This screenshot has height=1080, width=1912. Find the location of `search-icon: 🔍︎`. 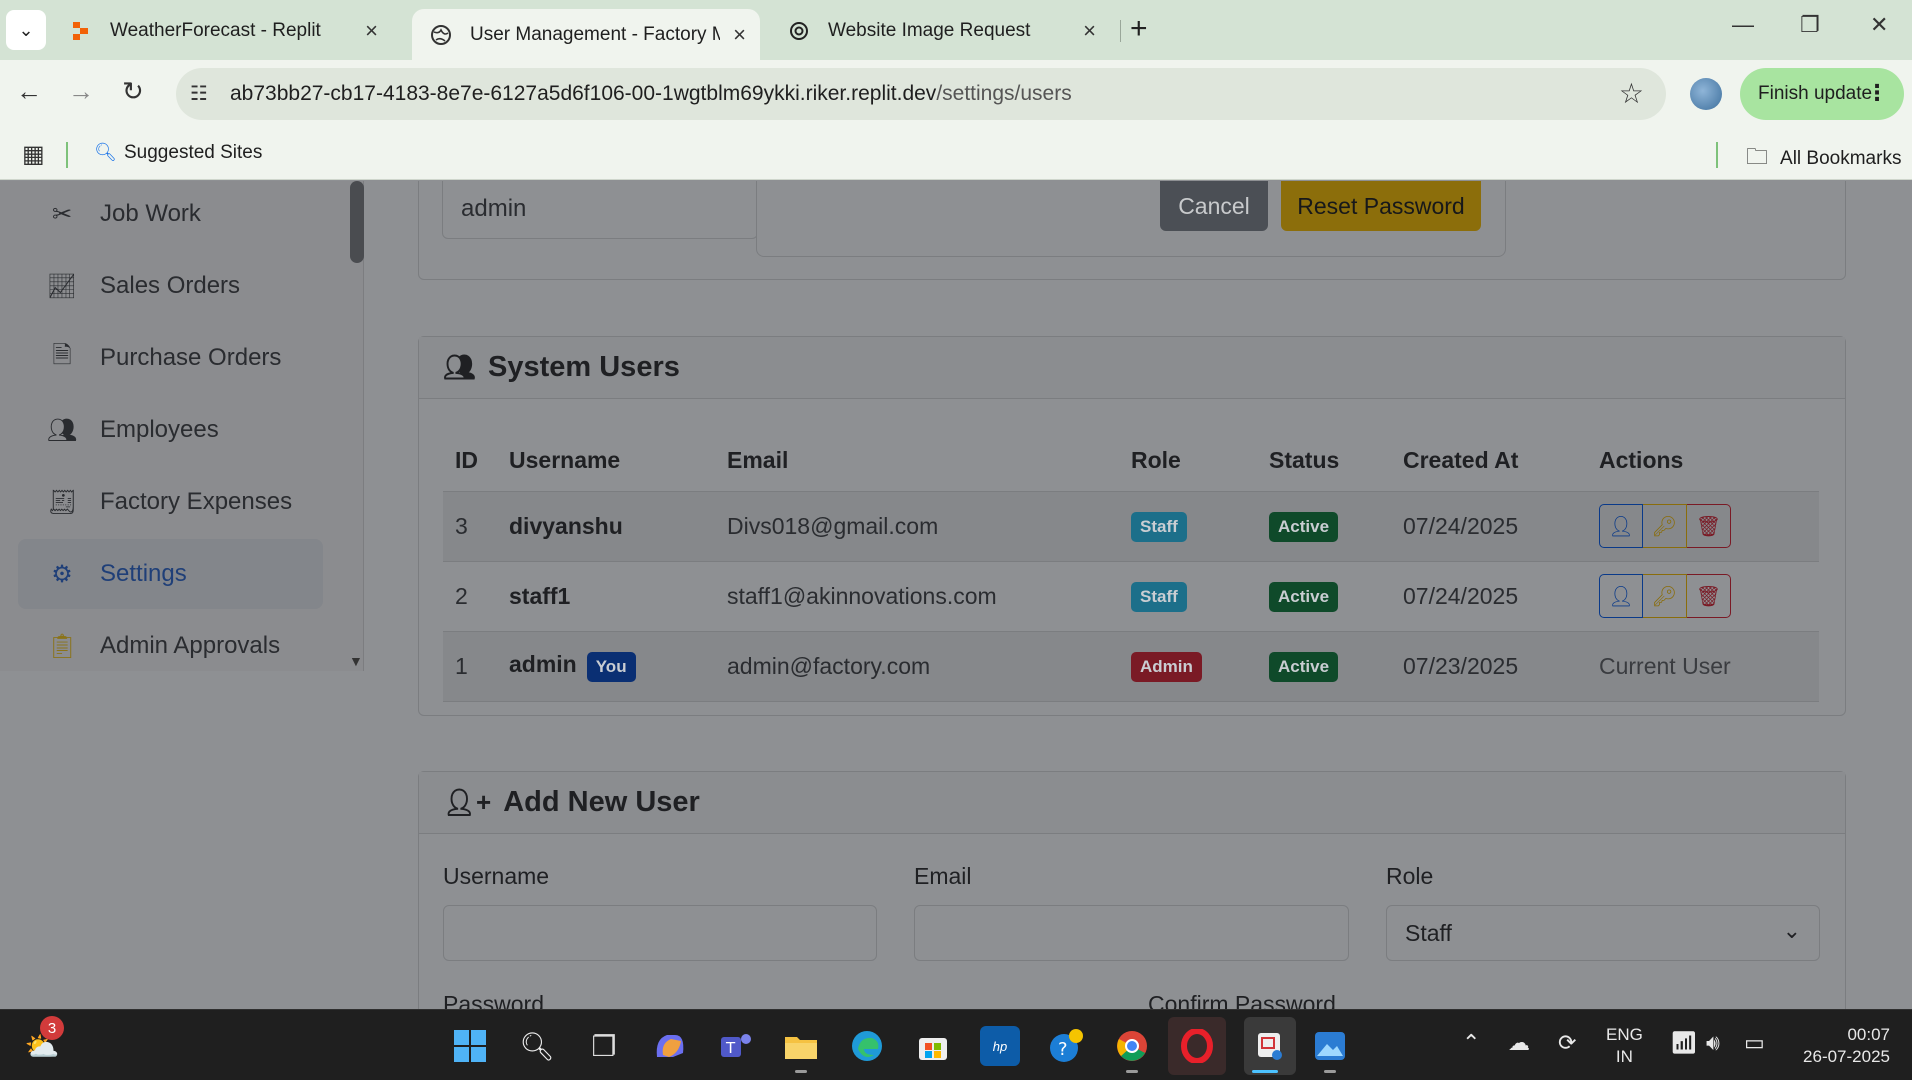

search-icon: 🔍︎ is located at coordinates (537, 1046).